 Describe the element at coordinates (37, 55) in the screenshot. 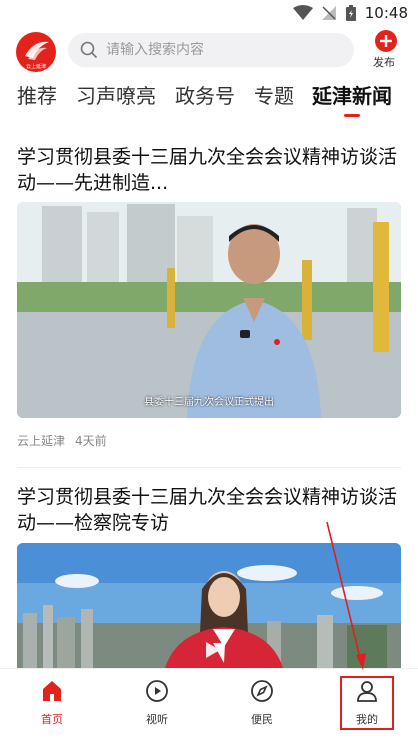

I see `logo-emblem-icon: 云上延津` at that location.